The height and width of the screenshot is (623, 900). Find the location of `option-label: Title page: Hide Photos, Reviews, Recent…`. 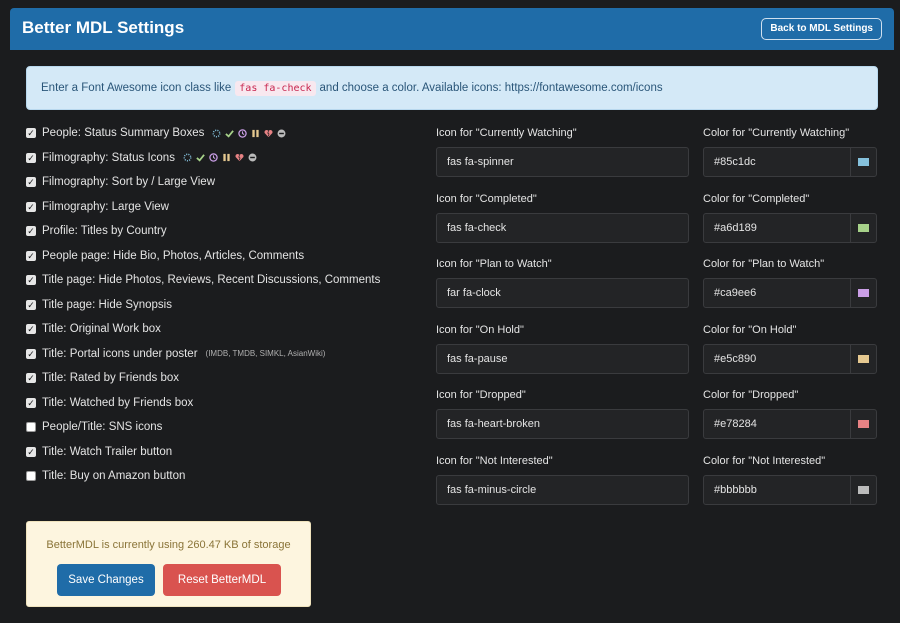

option-label: Title page: Hide Photos, Reviews, Recent… is located at coordinates (211, 280).